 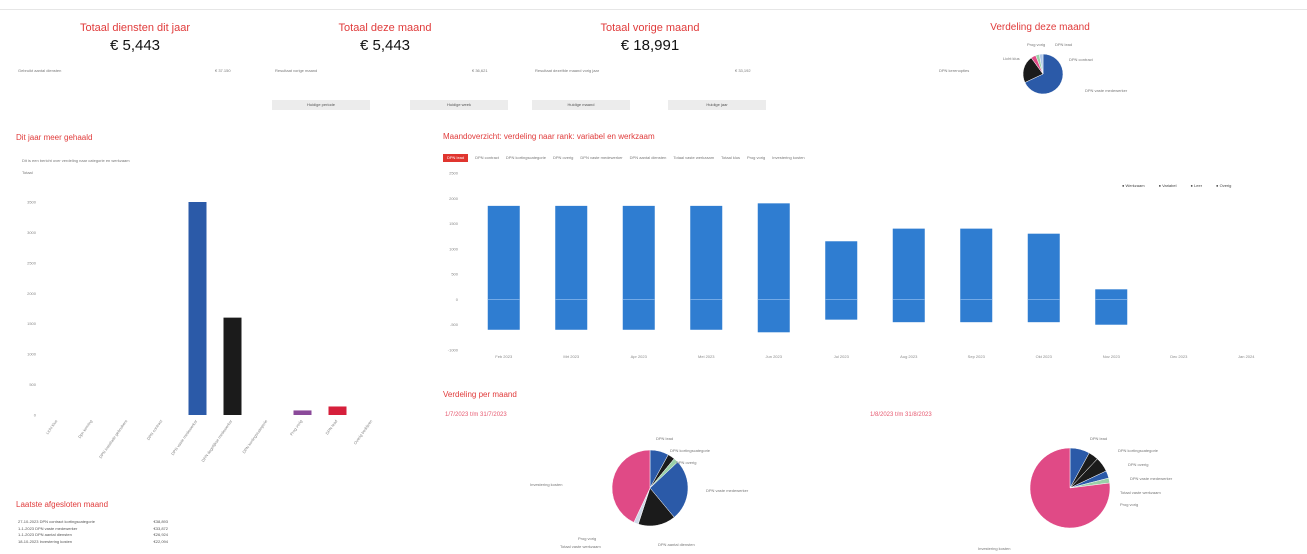 I want to click on left-y-tick: 0, so click(x=35, y=415).